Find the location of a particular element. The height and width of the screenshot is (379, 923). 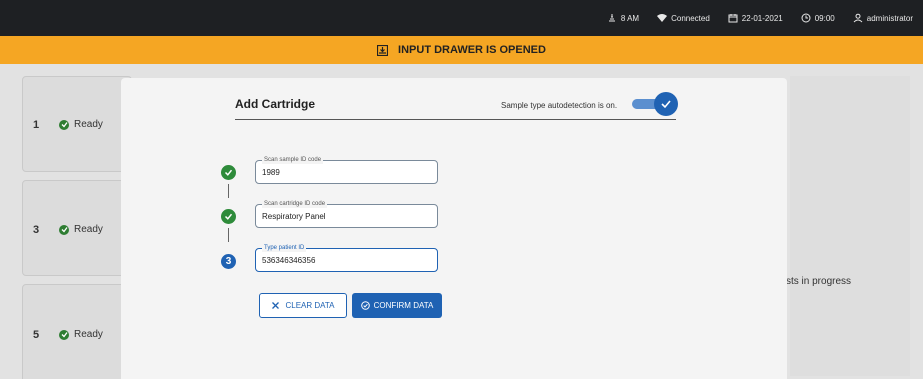

toggle-knob is located at coordinates (666, 104).